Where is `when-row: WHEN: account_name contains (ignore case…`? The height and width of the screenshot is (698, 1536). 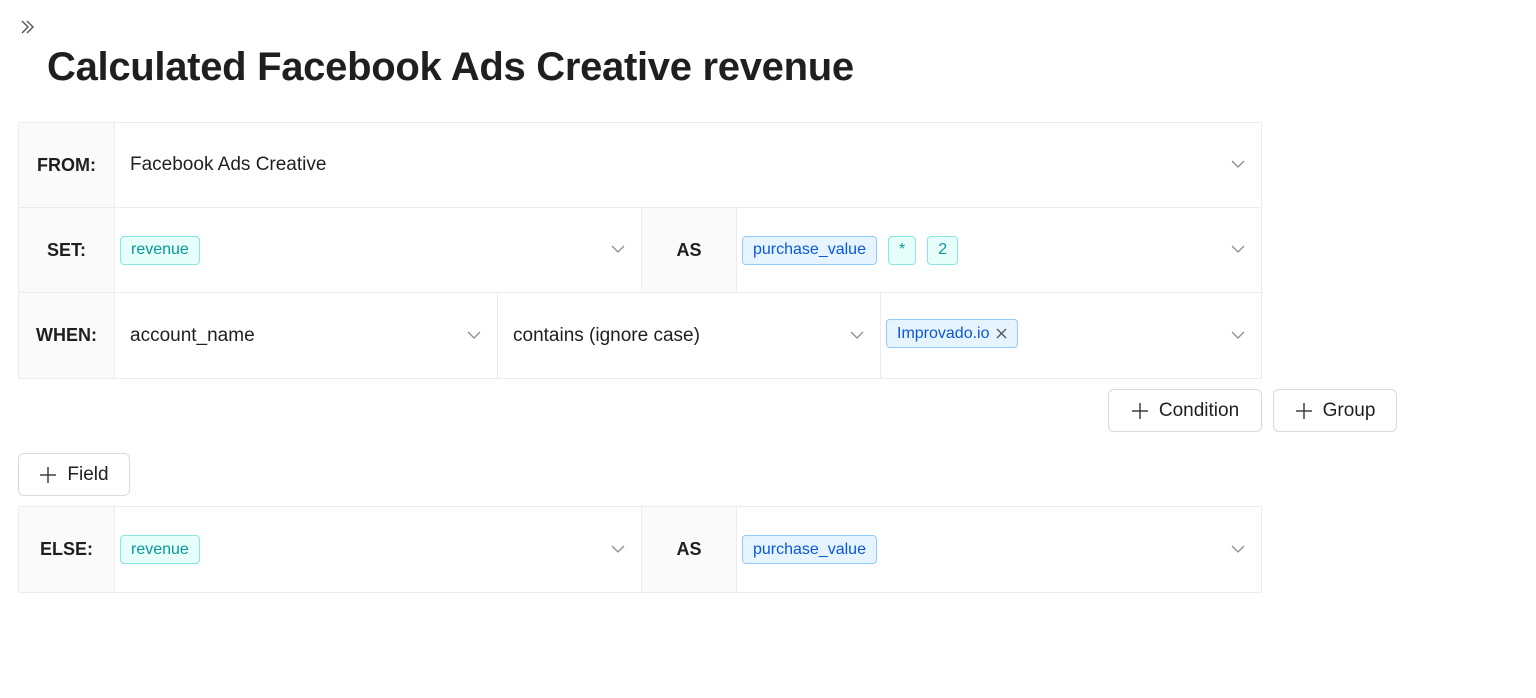
when-row: WHEN: account_name contains (ignore case… is located at coordinates (640, 335).